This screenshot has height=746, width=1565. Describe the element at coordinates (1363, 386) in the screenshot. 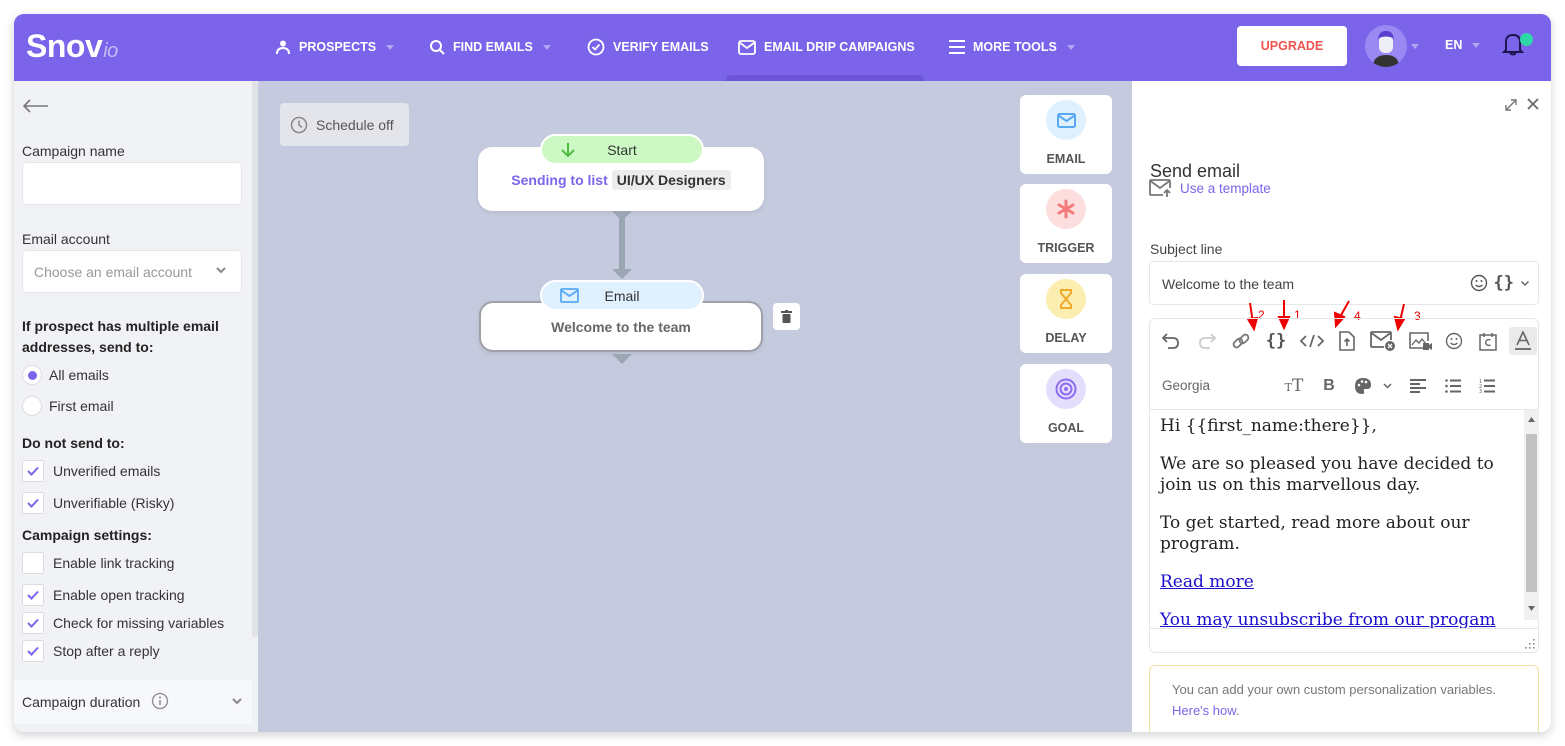

I see `palette-button` at that location.